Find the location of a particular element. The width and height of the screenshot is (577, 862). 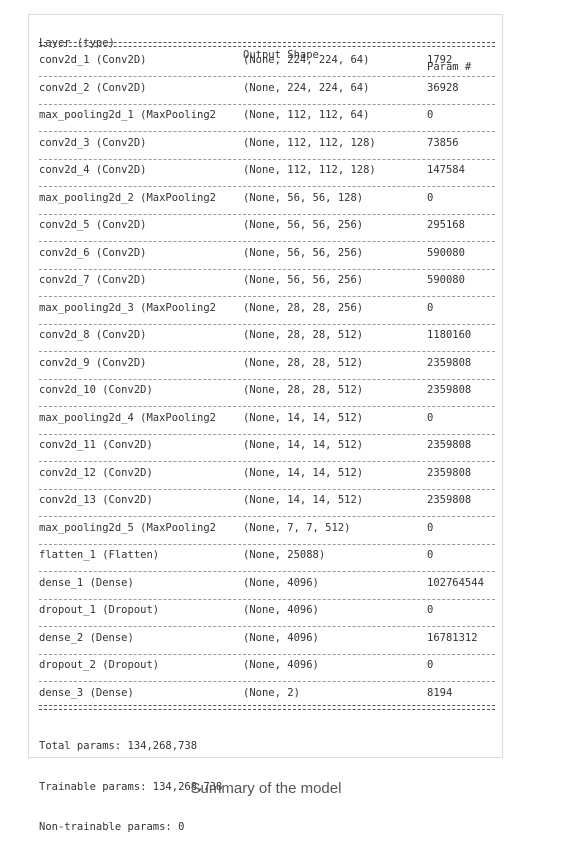

layer-name: conv2d_12 (Conv2D) is located at coordinates (96, 472).